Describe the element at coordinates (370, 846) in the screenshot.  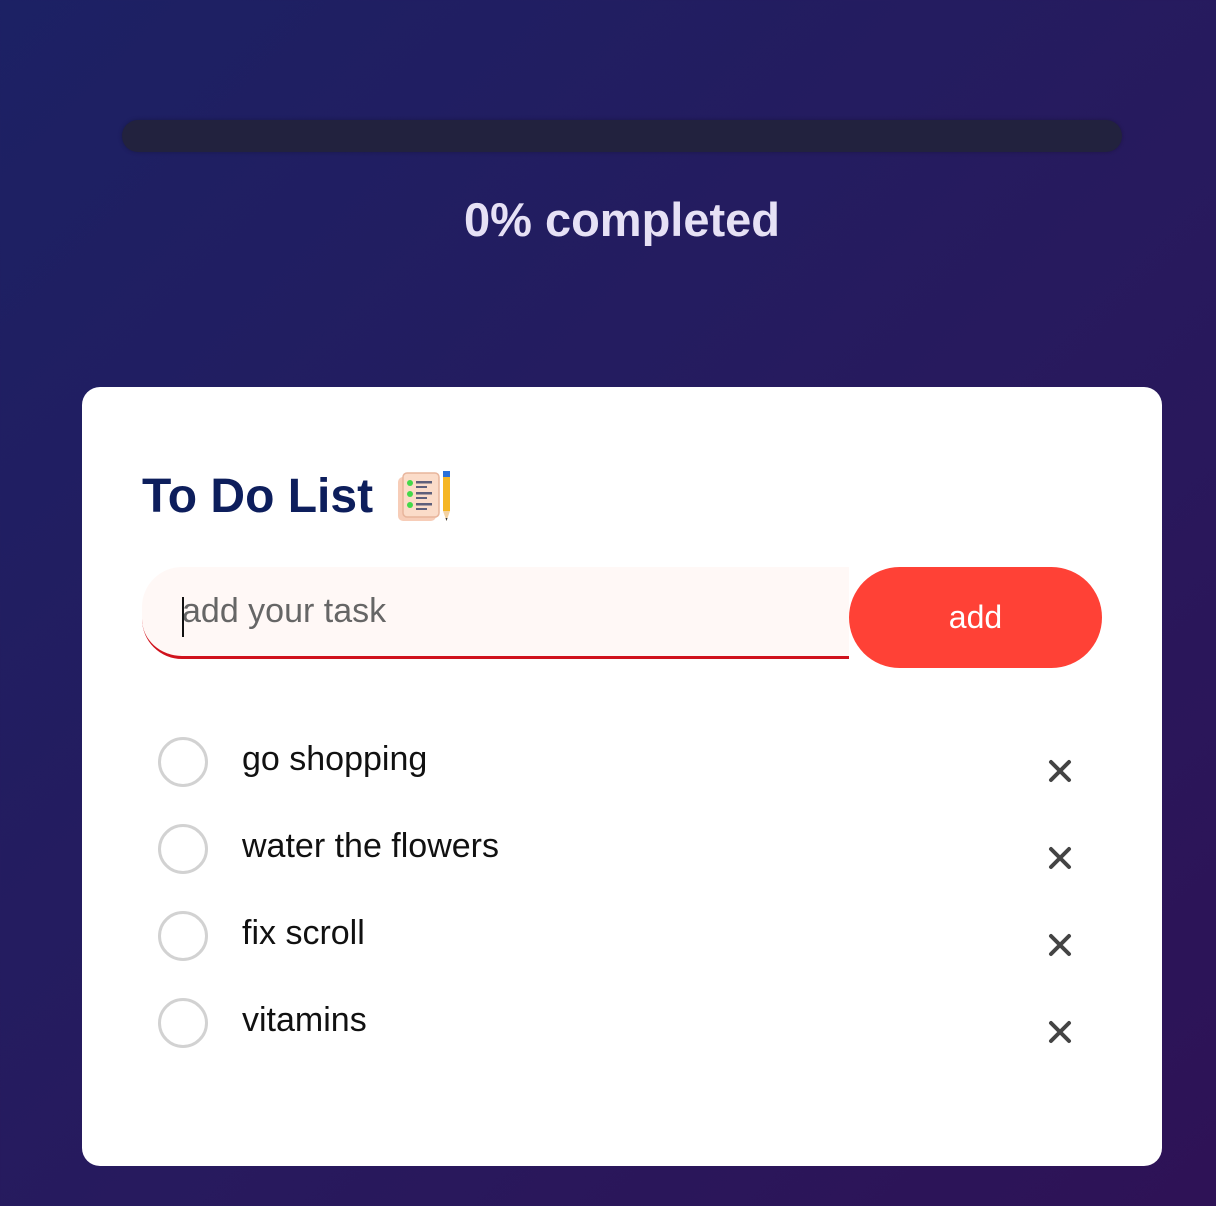
I see `task-text: water the flowers` at that location.